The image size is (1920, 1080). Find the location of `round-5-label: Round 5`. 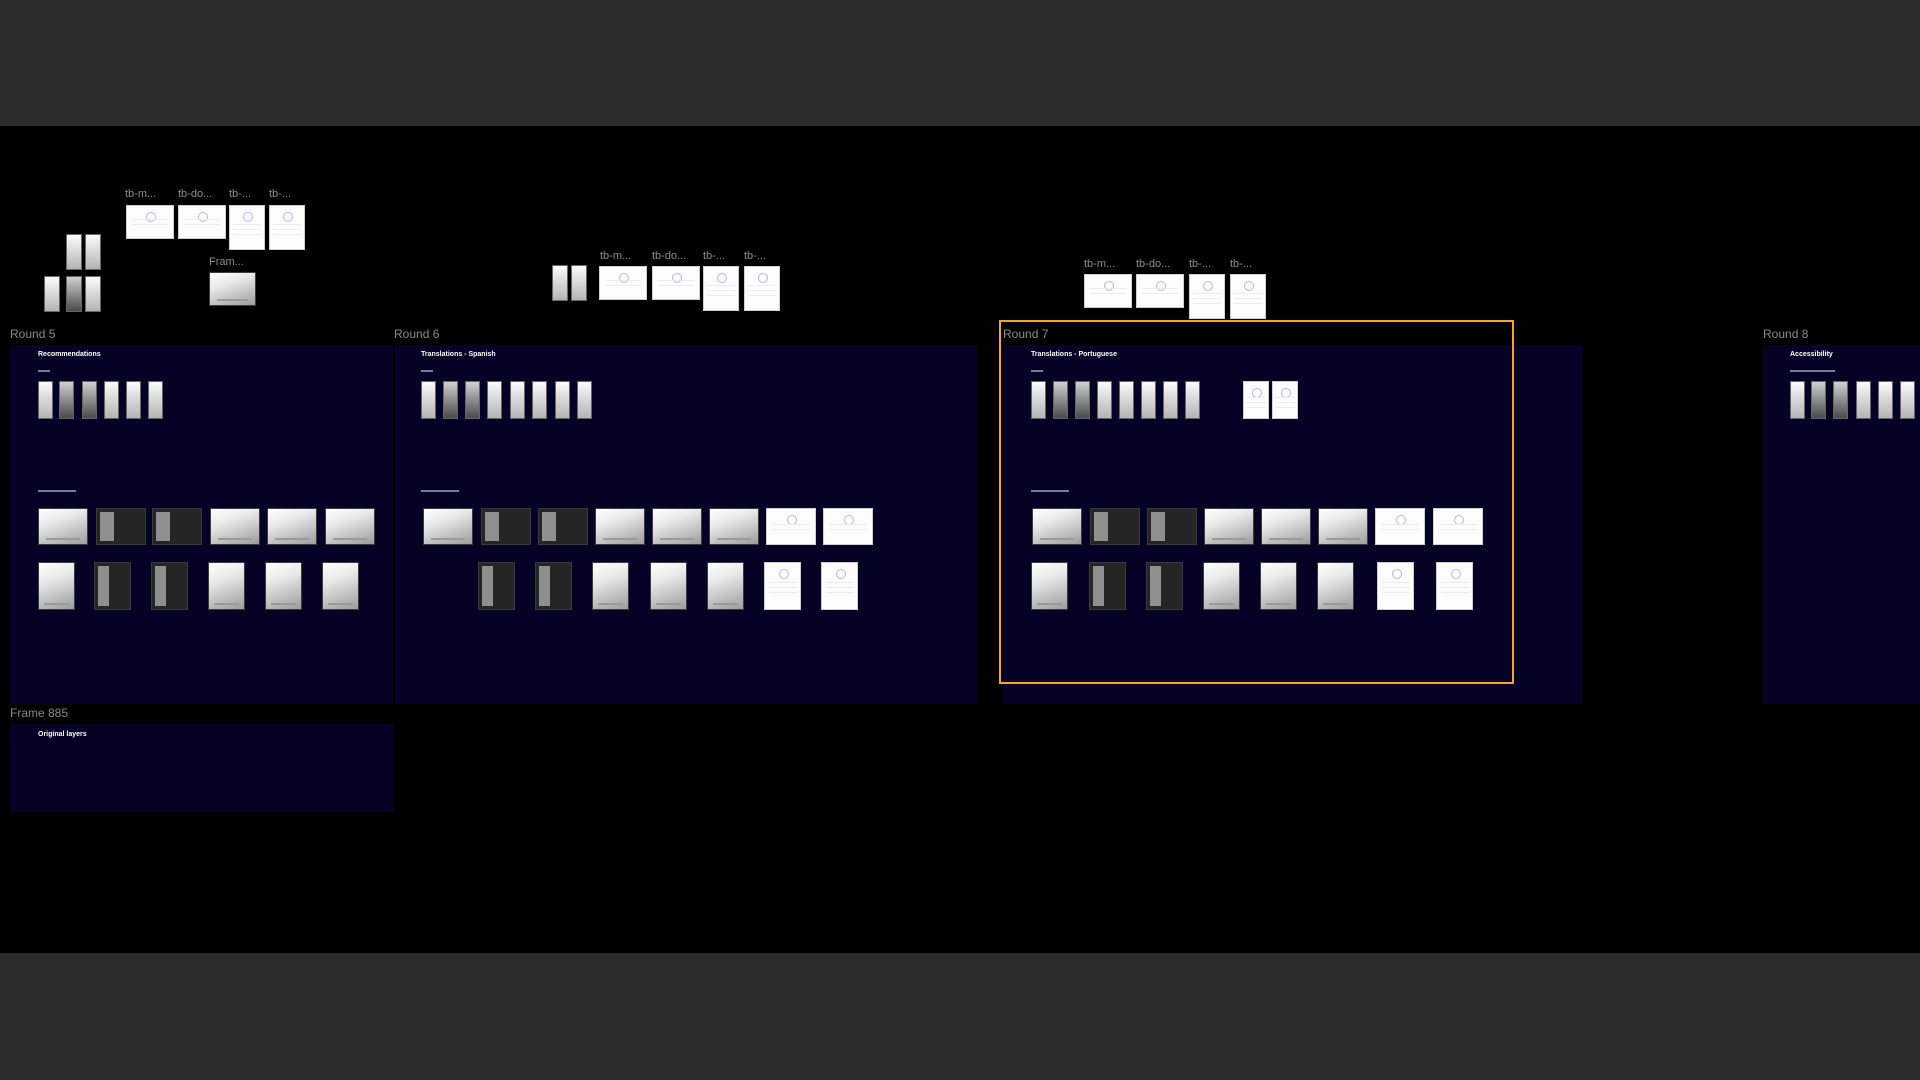

round-5-label: Round 5 is located at coordinates (32, 334).